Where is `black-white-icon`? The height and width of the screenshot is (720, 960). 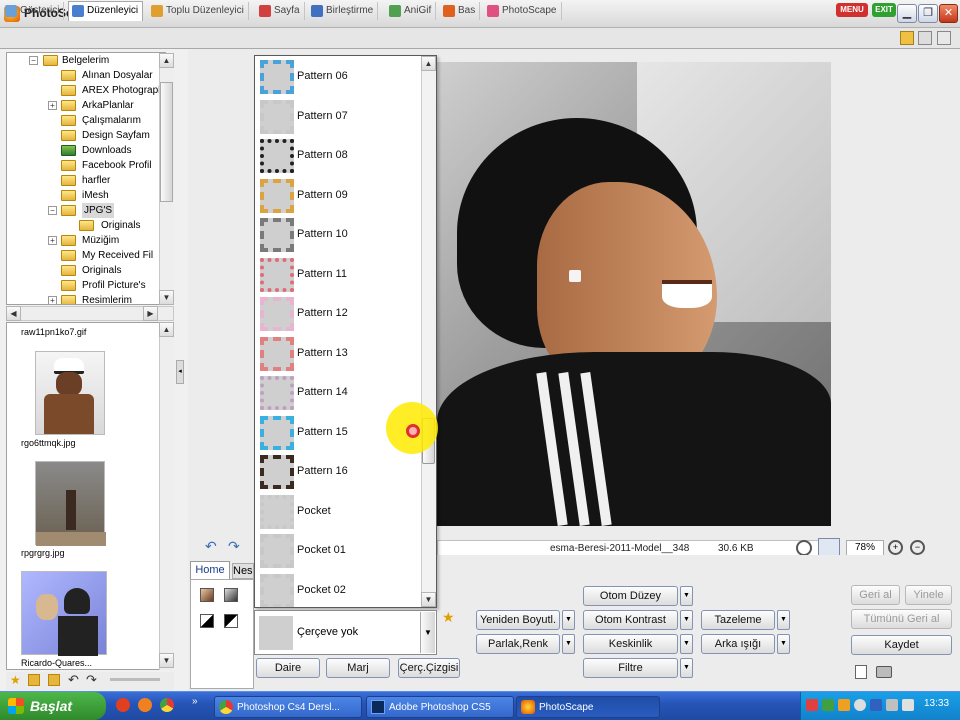
black-white-icon is located at coordinates (207, 621).